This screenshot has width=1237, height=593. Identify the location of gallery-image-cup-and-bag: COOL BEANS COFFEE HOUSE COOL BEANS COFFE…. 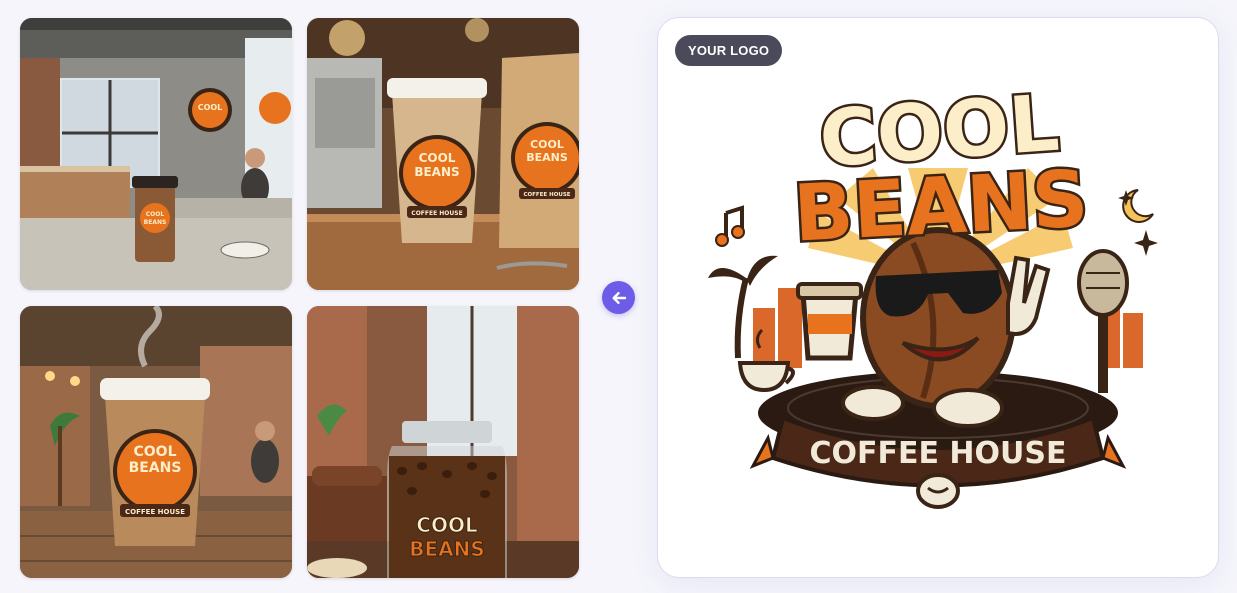
(443, 154).